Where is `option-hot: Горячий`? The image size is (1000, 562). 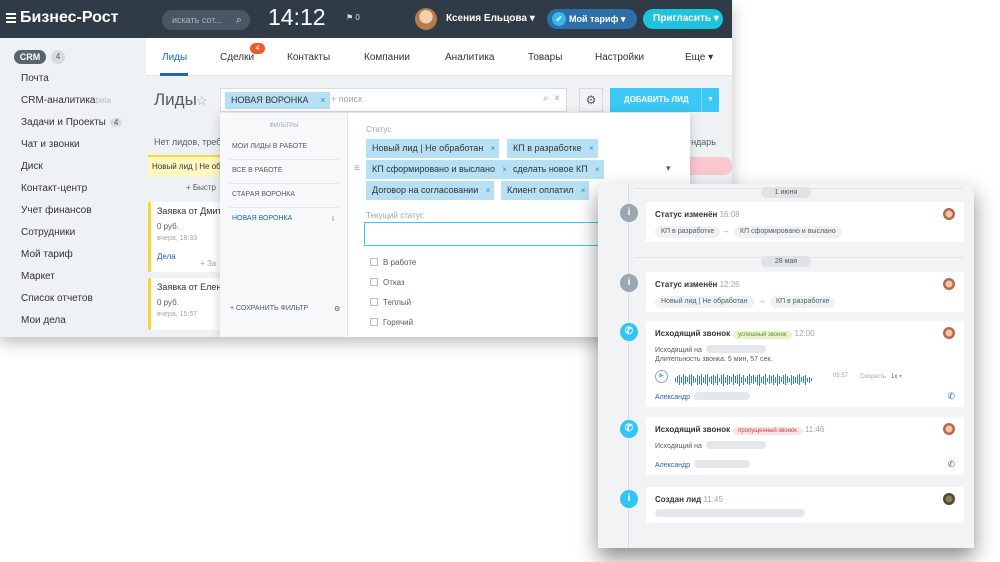 option-hot: Горячий is located at coordinates (391, 322).